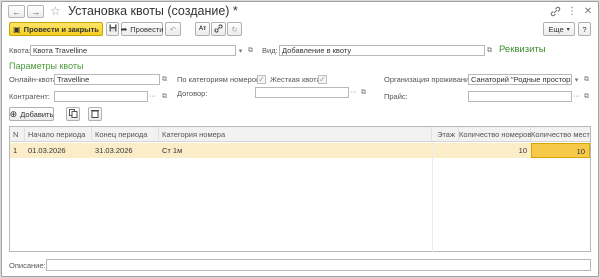 This screenshot has height=278, width=600. What do you see at coordinates (152, 96) in the screenshot?
I see `counterparty-more-icon: ···` at bounding box center [152, 96].